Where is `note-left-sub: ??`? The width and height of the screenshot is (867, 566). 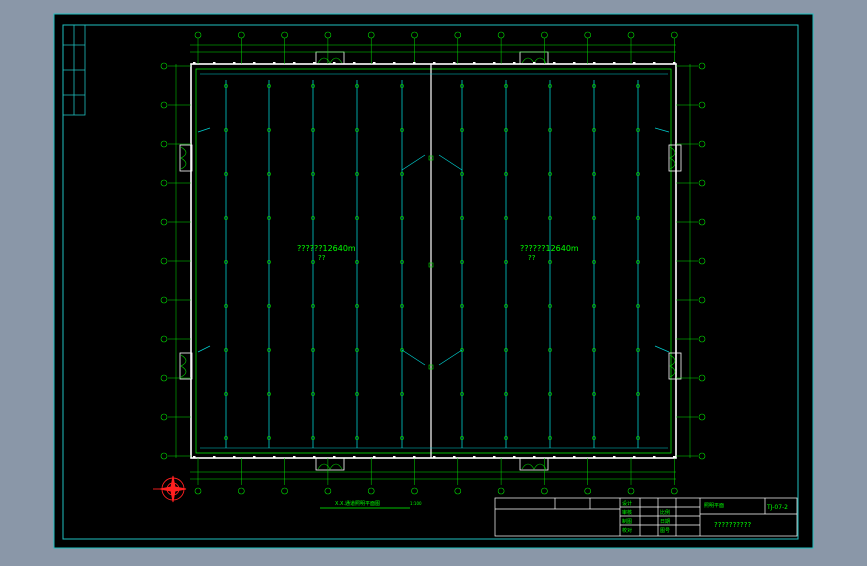
note-left-sub: ?? is located at coordinates (322, 258).